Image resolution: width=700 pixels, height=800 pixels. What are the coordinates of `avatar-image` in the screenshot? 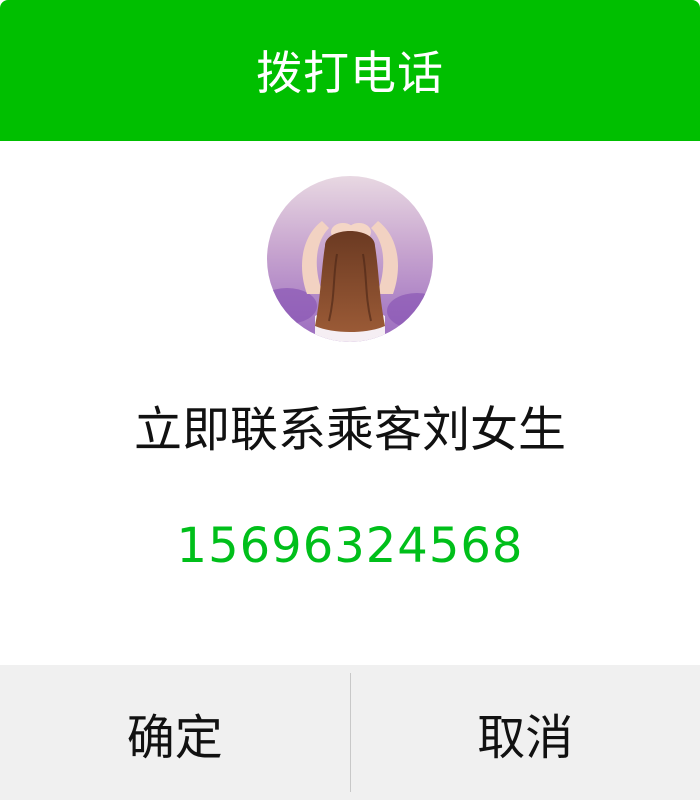 It's located at (350, 259).